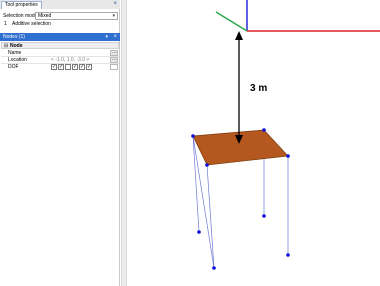 The height and width of the screenshot is (286, 380). I want to click on property-key: Name, so click(15, 53).